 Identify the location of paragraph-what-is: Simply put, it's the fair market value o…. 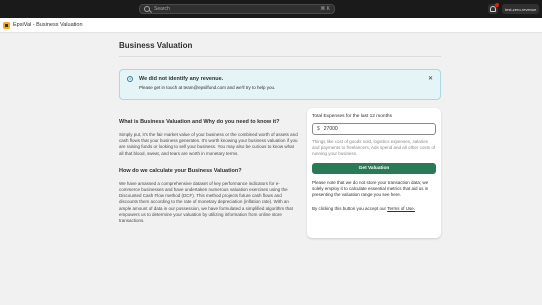
(208, 144).